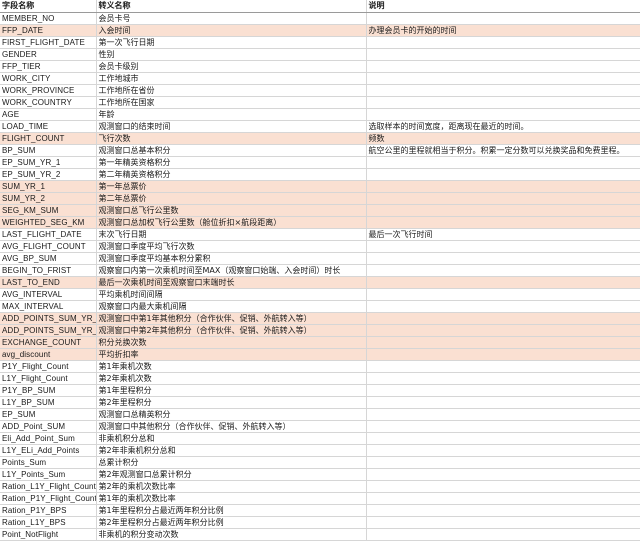  Describe the element at coordinates (320, 450) in the screenshot. I see `table-row: L1Y_ELi_Add_Points 第2年非乘机积分总和` at that location.